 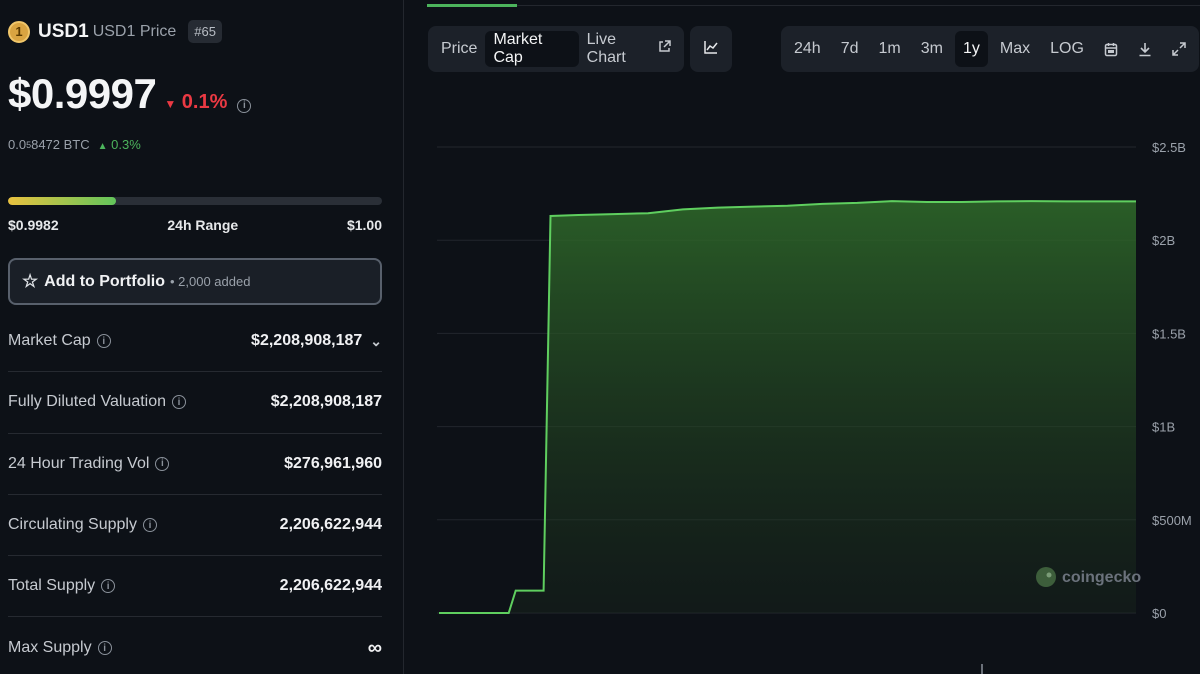 I want to click on y-tick-label: $1B, so click(x=1163, y=427).